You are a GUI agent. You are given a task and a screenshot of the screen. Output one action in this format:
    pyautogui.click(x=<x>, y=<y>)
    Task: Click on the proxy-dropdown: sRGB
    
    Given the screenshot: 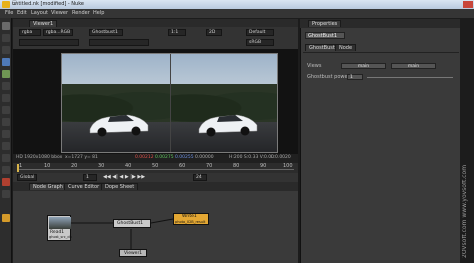 What is the action you would take?
    pyautogui.click(x=260, y=42)
    